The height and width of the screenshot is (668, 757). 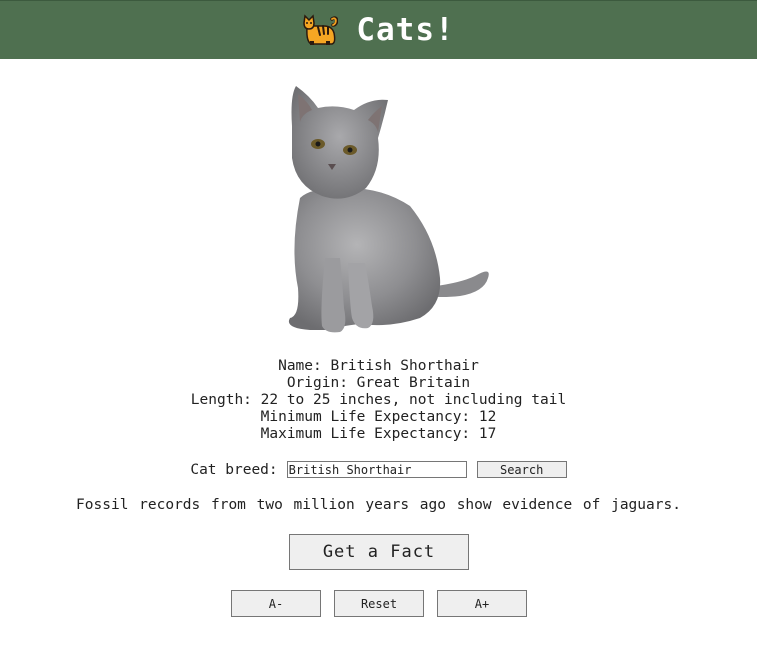 I want to click on breed-max-life: Maximum Life Expectancy: 17, so click(x=378, y=434).